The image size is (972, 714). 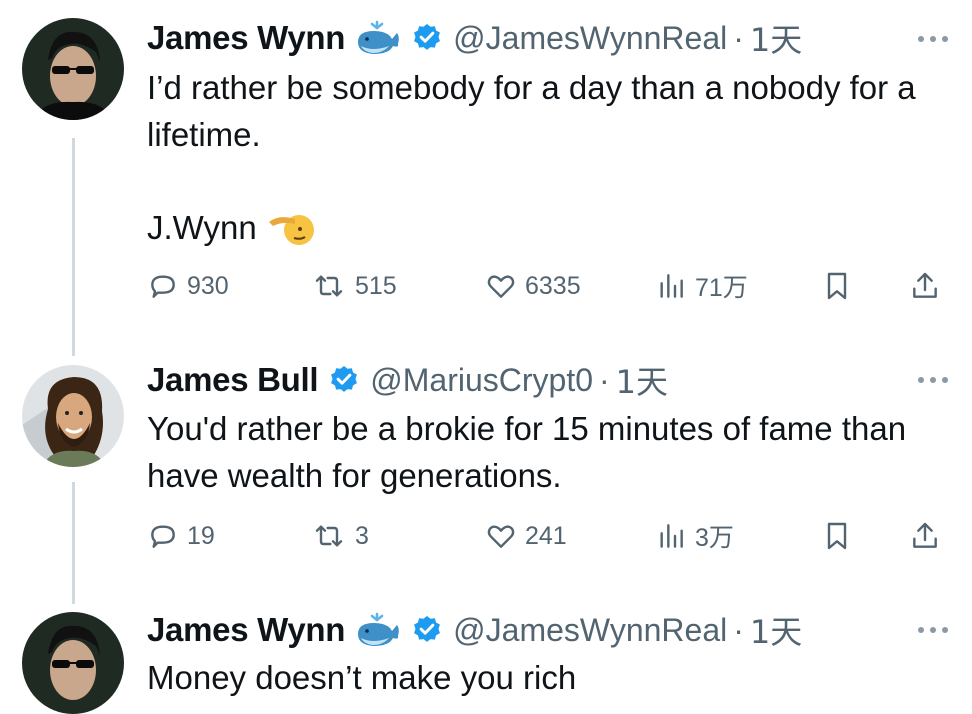 I want to click on action-bar: 930 515 6335 71万, so click(x=547, y=286).